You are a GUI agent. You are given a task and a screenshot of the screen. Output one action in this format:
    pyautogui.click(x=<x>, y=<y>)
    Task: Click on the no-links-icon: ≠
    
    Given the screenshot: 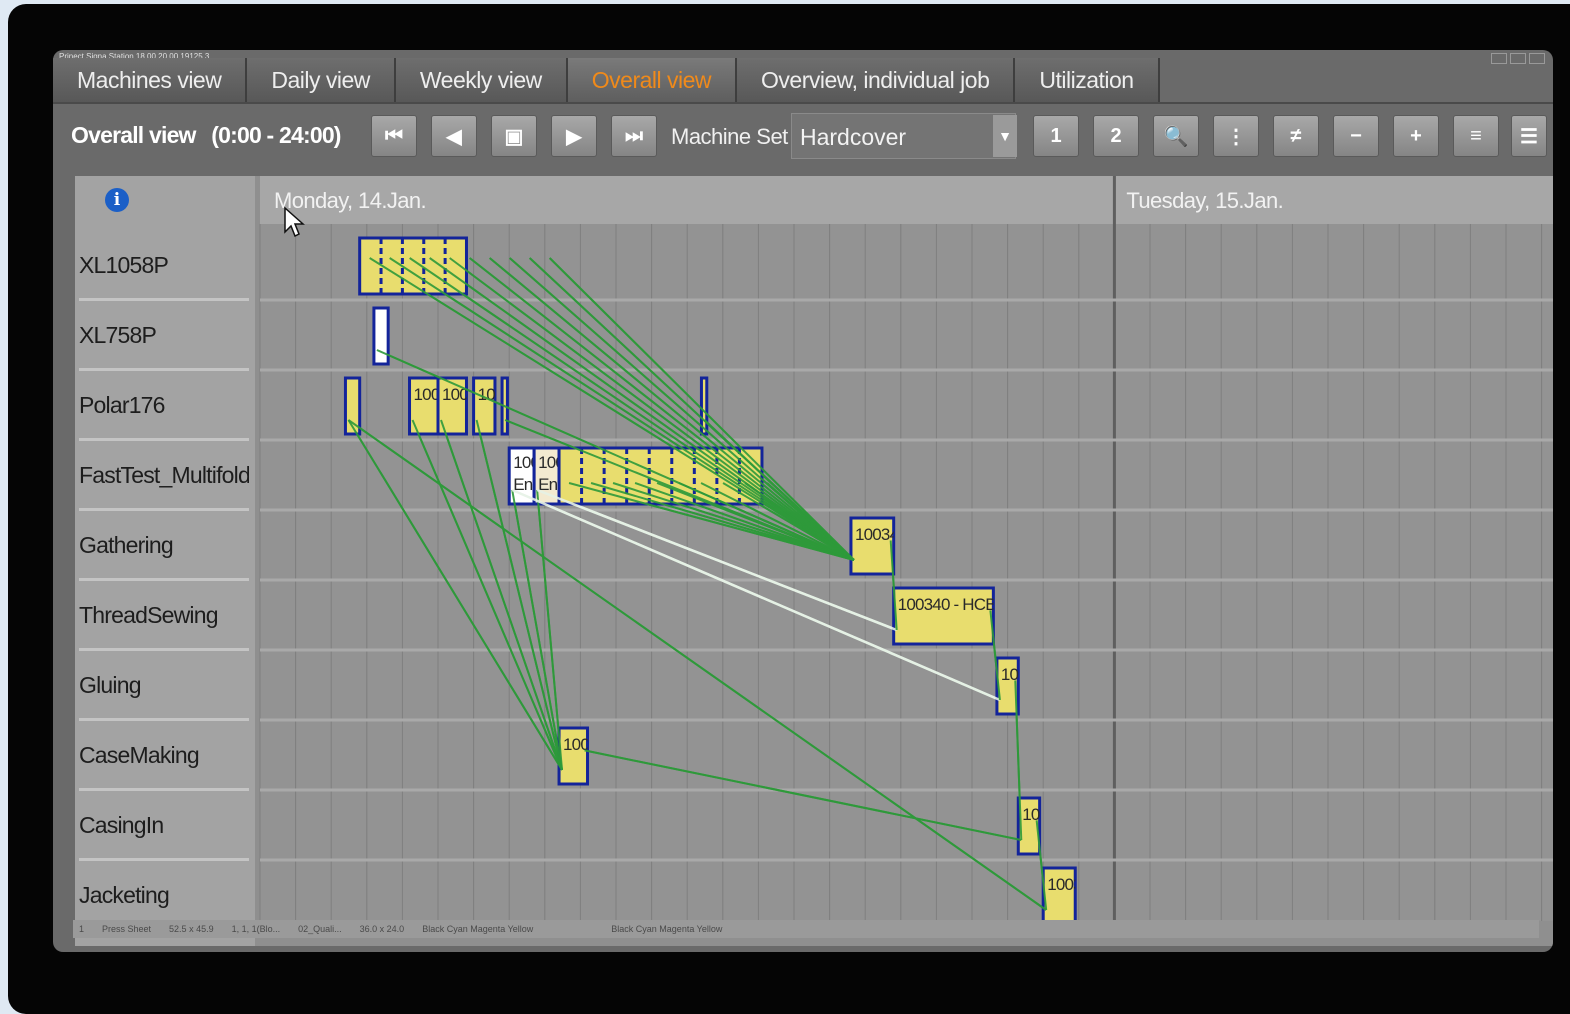 What is the action you would take?
    pyautogui.click(x=1296, y=135)
    